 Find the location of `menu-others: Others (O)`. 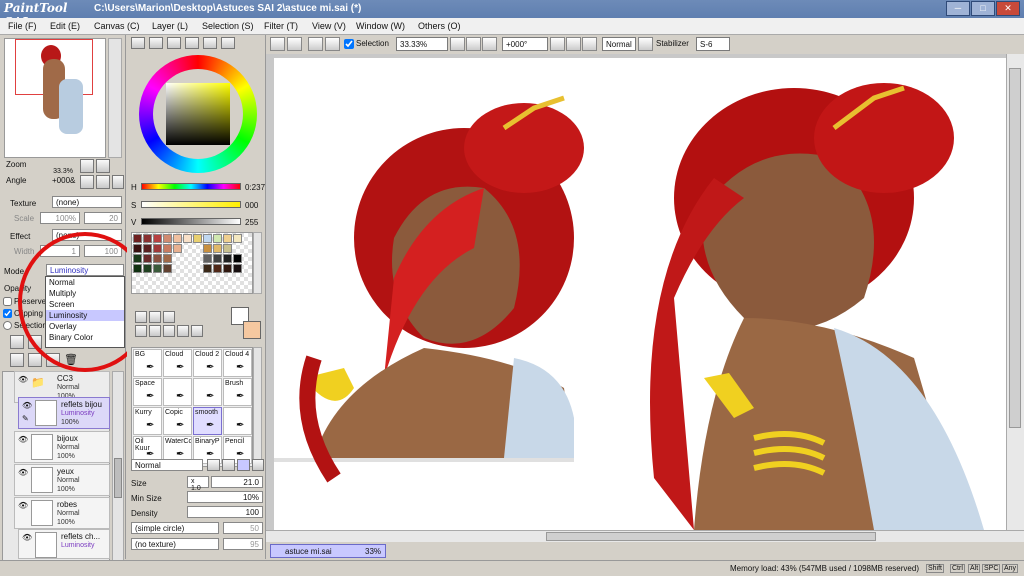

menu-others: Others (O) is located at coordinates (439, 26).